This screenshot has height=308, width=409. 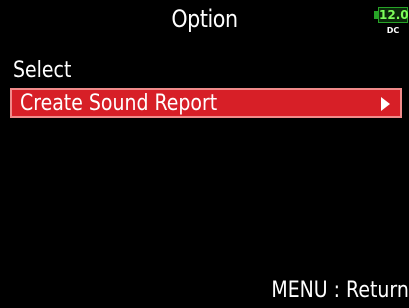 What do you see at coordinates (340, 290) in the screenshot?
I see `footer-hint-return: MENU : Return` at bounding box center [340, 290].